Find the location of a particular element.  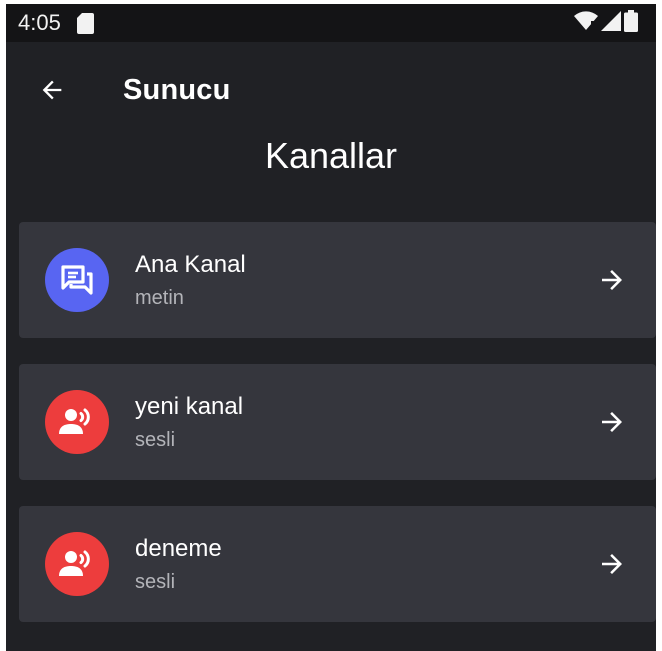

app-bar: Sunucu is located at coordinates (331, 90).